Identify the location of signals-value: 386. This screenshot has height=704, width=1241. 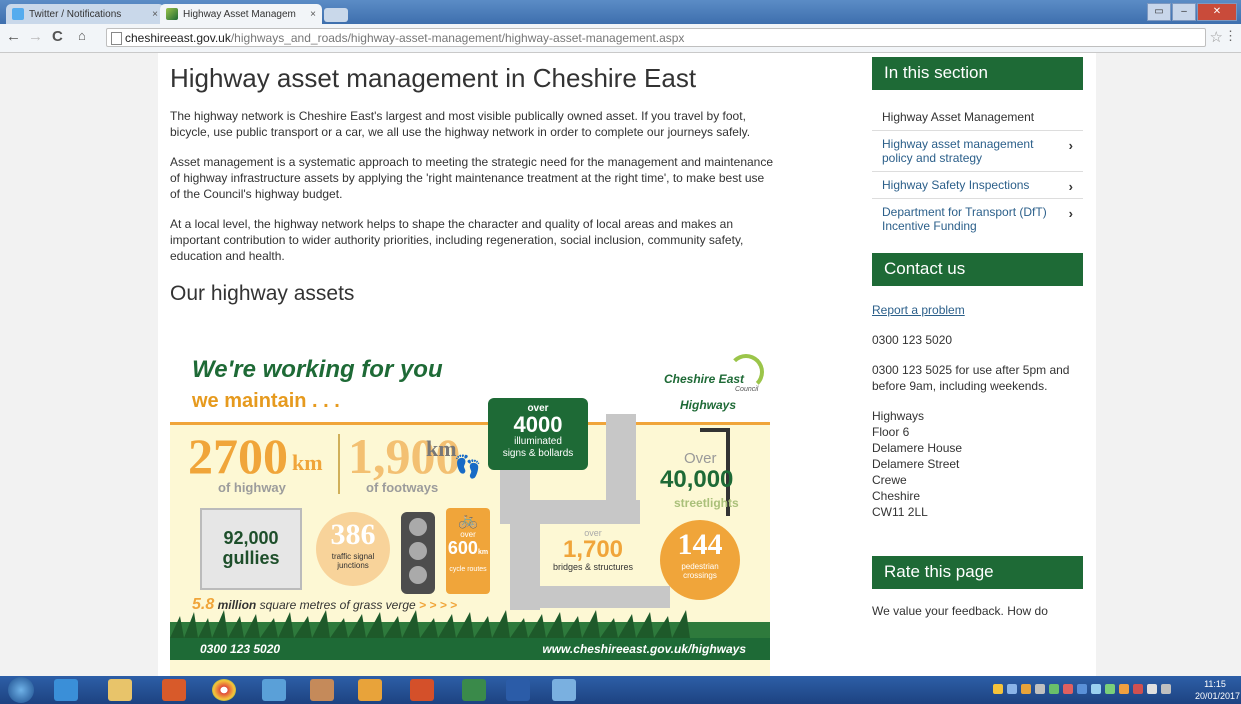
(353, 534).